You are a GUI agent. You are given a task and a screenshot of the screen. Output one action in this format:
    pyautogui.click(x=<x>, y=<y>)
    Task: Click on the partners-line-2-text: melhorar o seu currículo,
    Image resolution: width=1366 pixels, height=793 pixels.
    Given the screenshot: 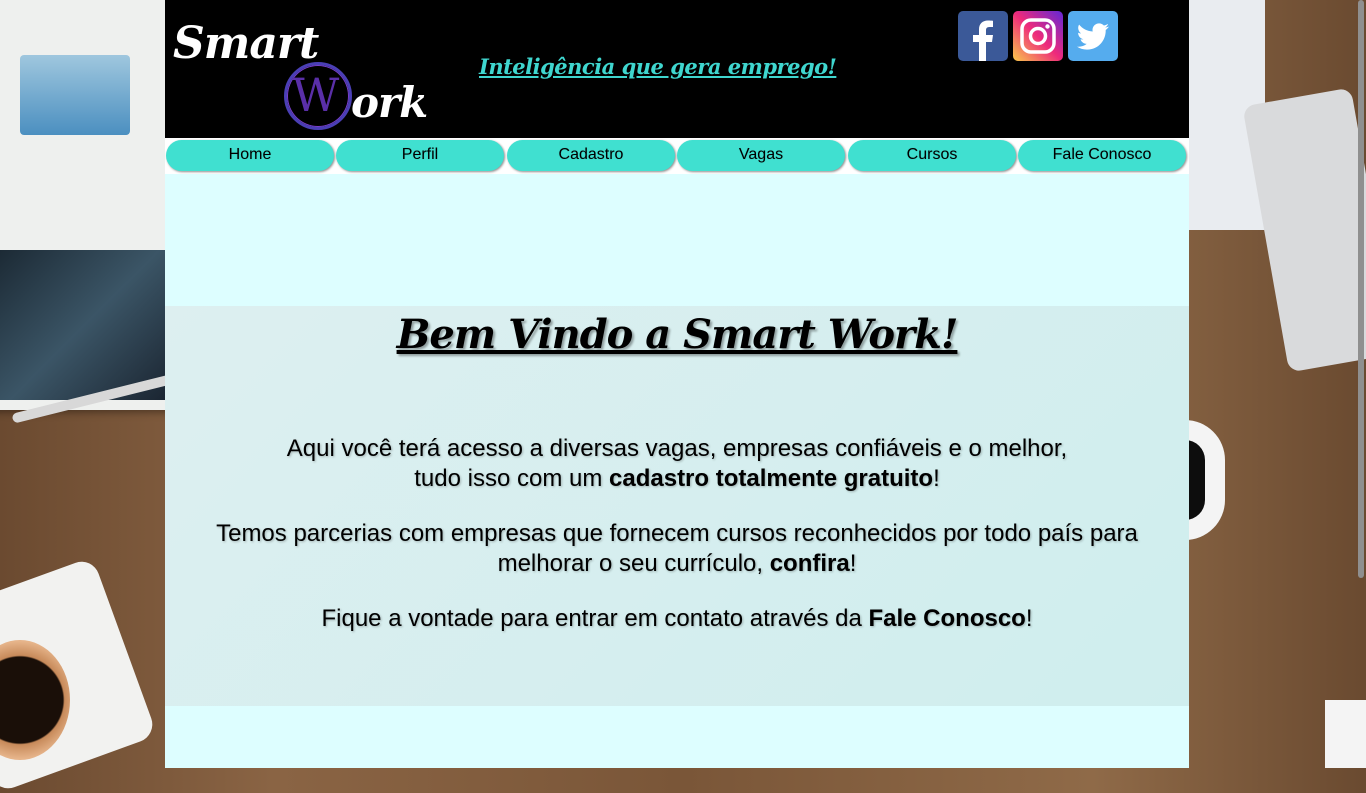 What is the action you would take?
    pyautogui.click(x=633, y=563)
    